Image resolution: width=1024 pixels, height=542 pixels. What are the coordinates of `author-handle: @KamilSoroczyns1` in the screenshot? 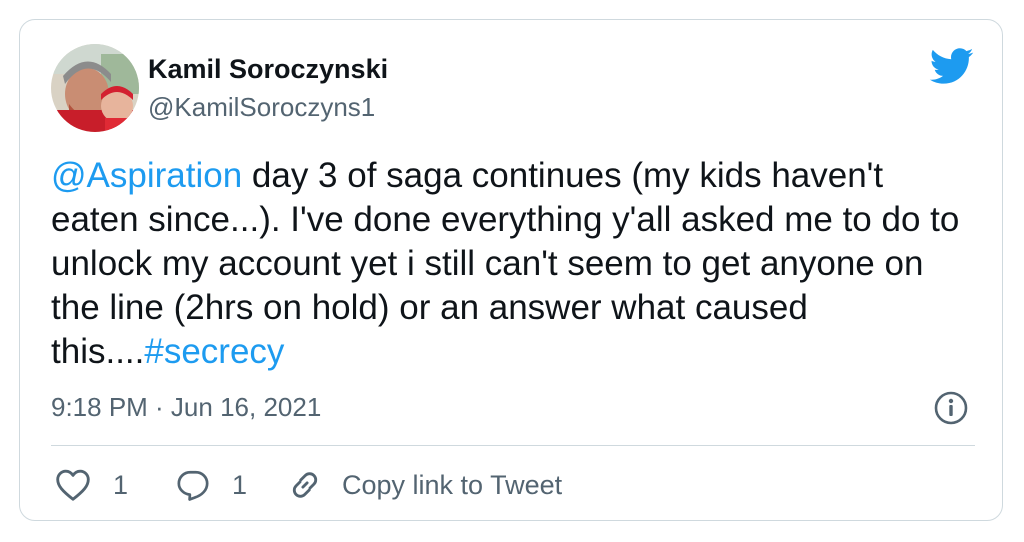 It's located at (261, 107).